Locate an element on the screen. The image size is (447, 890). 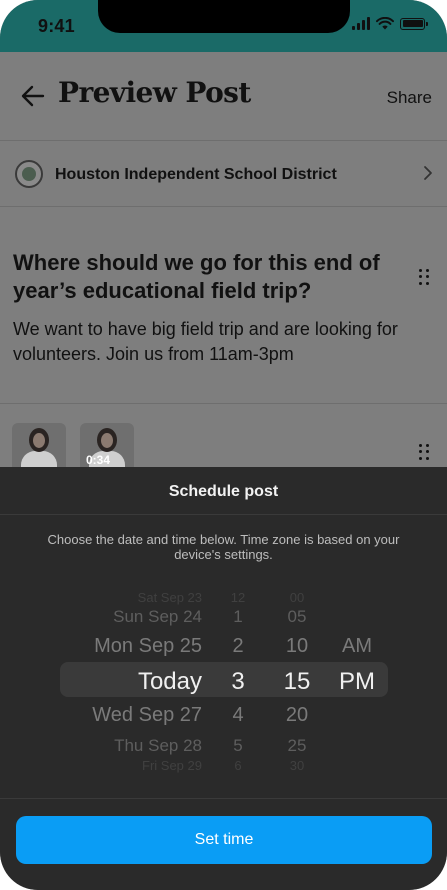
page-title: Preview Post is located at coordinates (154, 92).